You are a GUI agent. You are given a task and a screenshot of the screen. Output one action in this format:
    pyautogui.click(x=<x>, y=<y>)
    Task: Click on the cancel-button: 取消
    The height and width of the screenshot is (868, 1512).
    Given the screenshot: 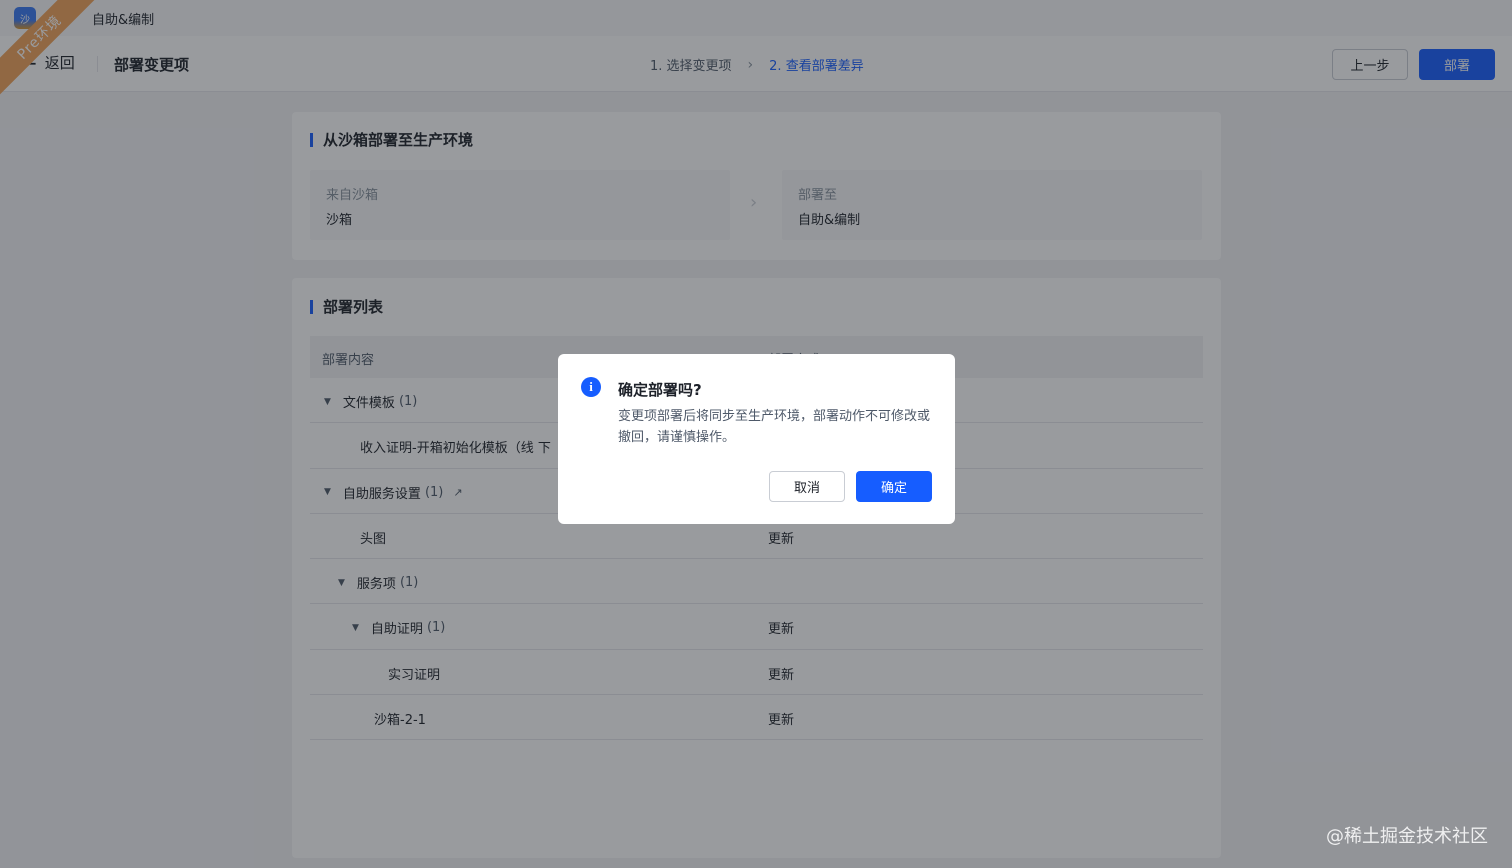 What is the action you would take?
    pyautogui.click(x=807, y=486)
    